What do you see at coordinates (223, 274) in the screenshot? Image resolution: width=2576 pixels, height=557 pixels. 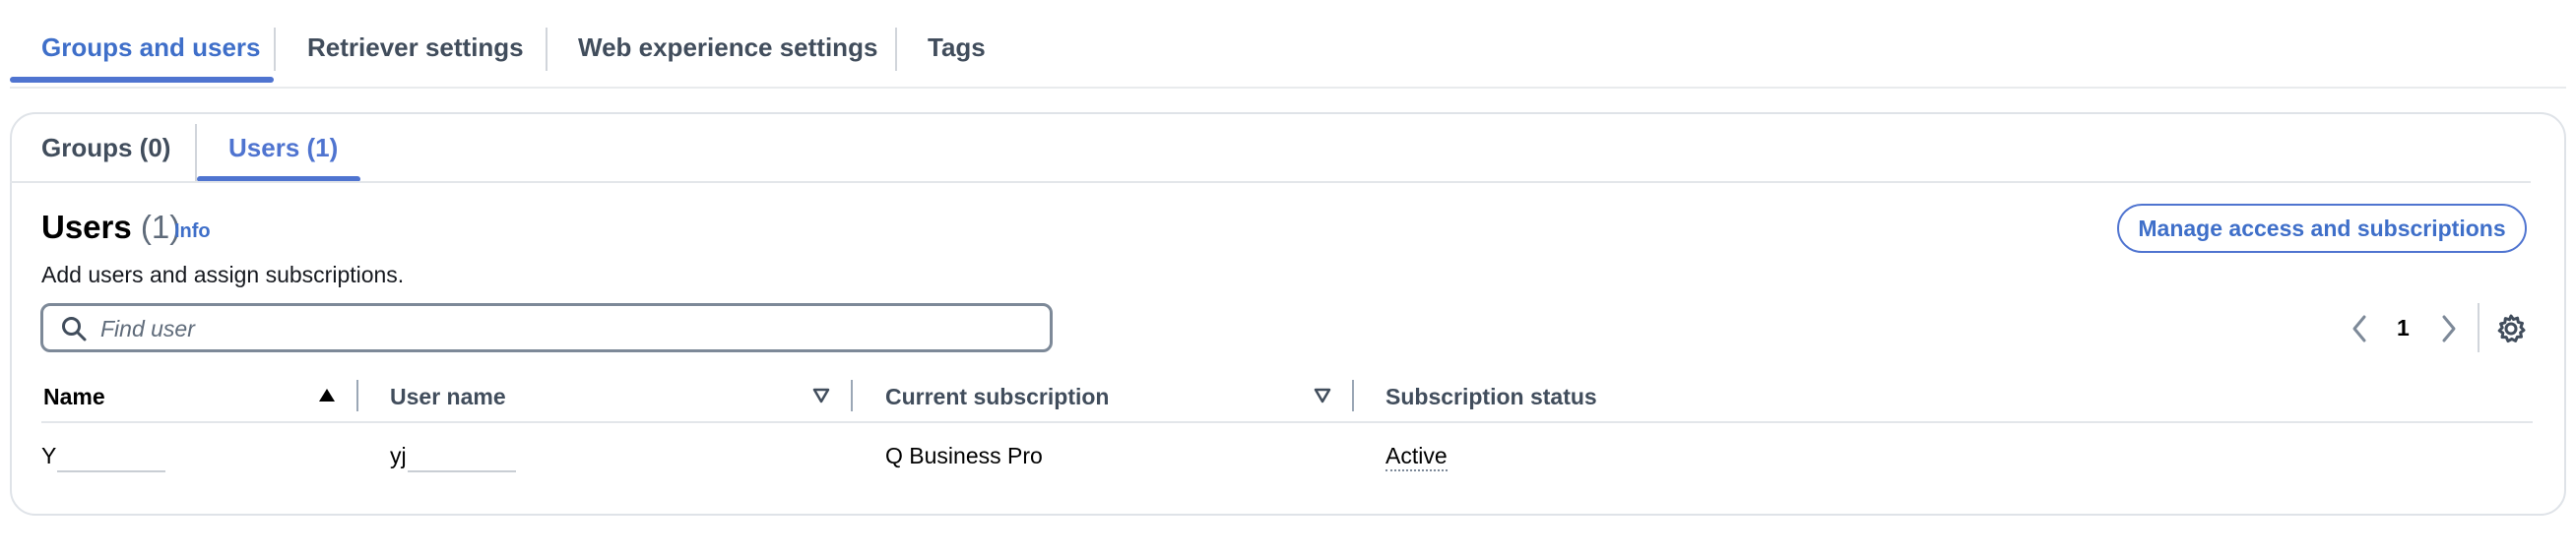 I see `section-description: Add users and assign subscriptions.` at bounding box center [223, 274].